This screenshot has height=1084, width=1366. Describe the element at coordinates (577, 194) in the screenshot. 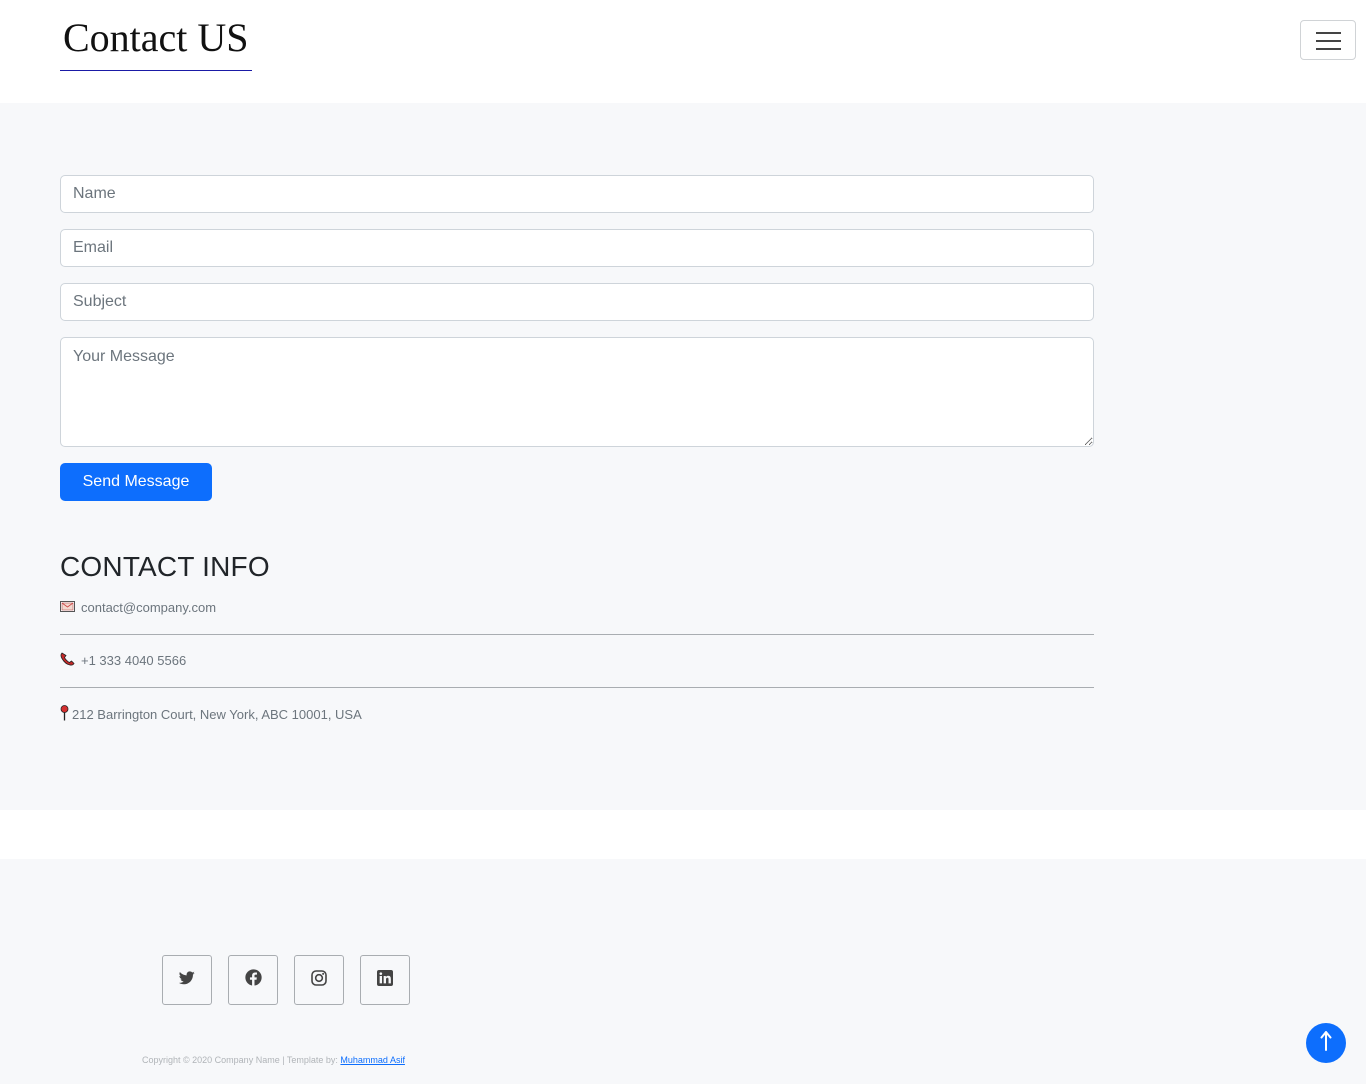

I see `name-input` at that location.